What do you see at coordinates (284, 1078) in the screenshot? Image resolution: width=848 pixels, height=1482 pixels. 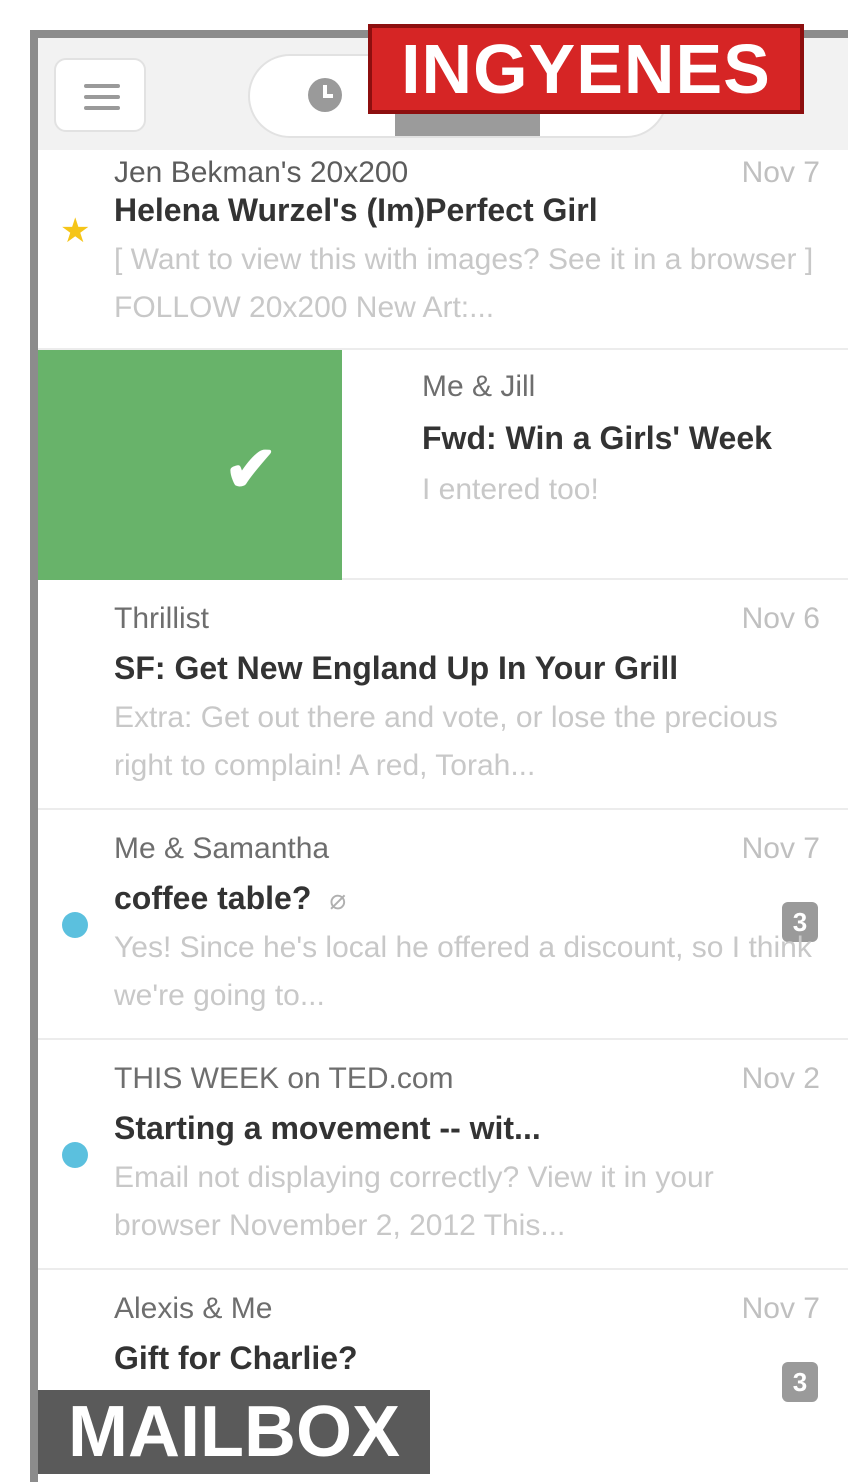 I see `message-sender: THIS WEEK on TED.com` at bounding box center [284, 1078].